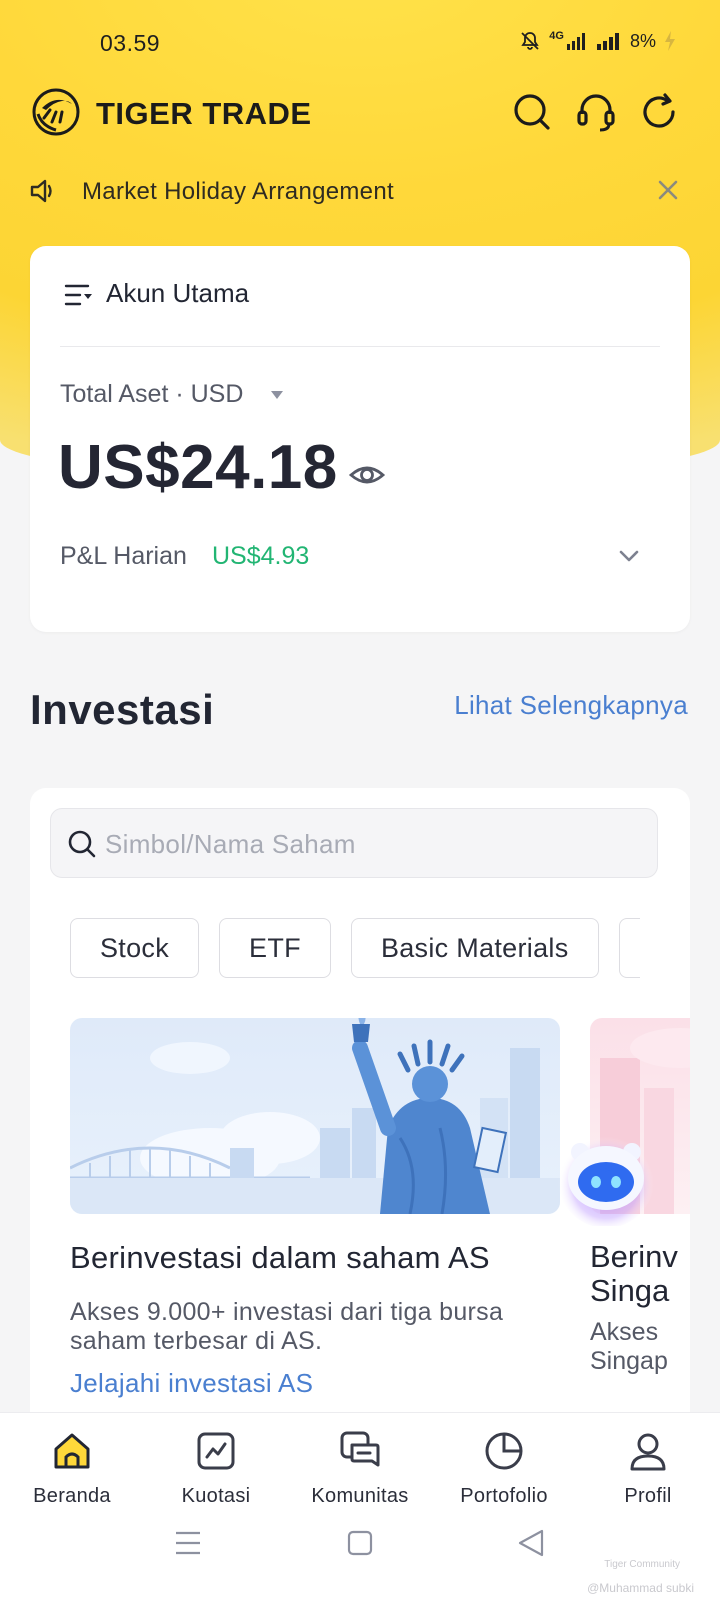  Describe the element at coordinates (204, 113) in the screenshot. I see `brand-name: TIGER TRADE` at that location.